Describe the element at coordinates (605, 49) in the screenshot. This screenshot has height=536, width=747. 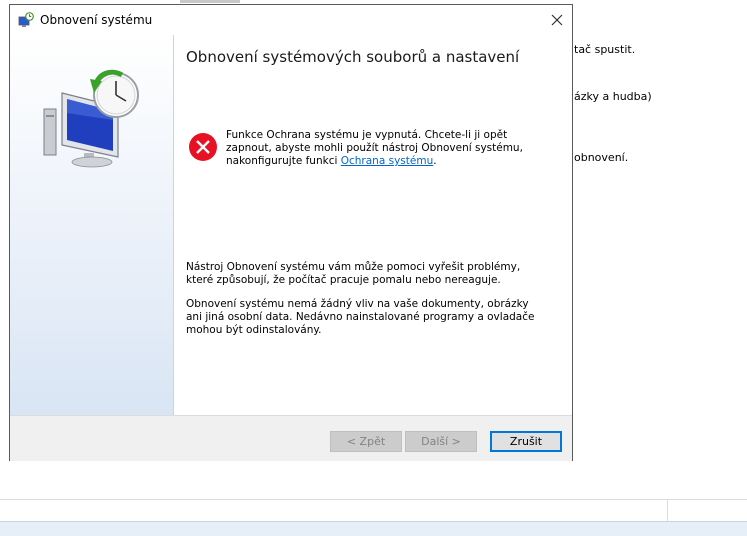
I see `background-text-line-1: tač spustit.` at that location.